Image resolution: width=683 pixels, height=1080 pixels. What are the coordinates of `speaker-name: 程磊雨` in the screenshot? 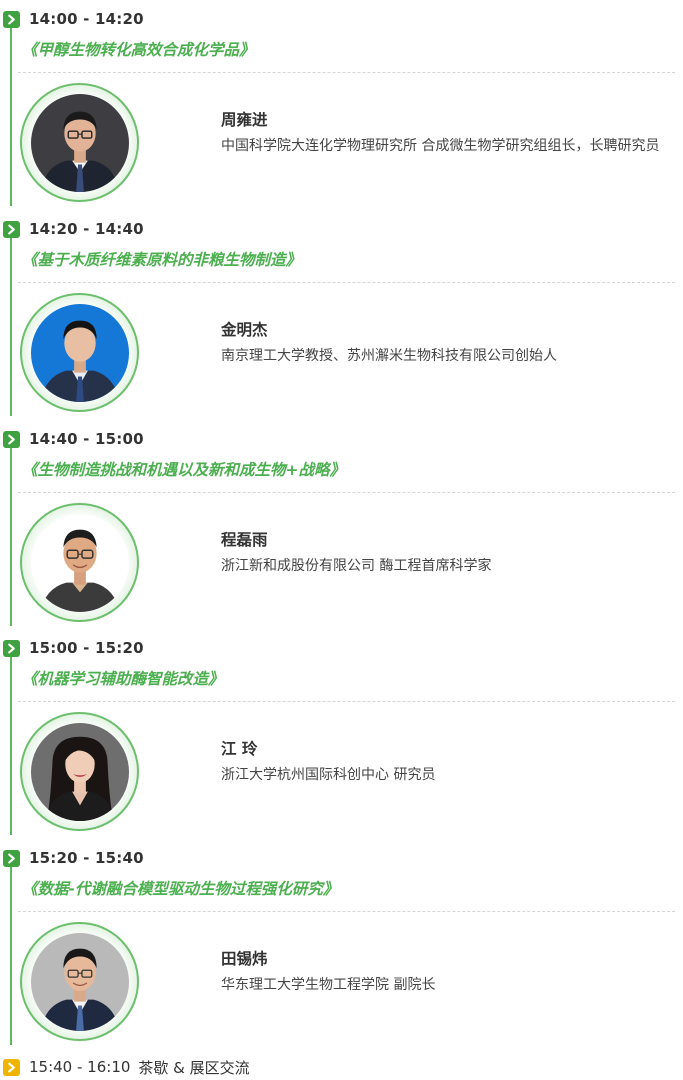 It's located at (244, 540).